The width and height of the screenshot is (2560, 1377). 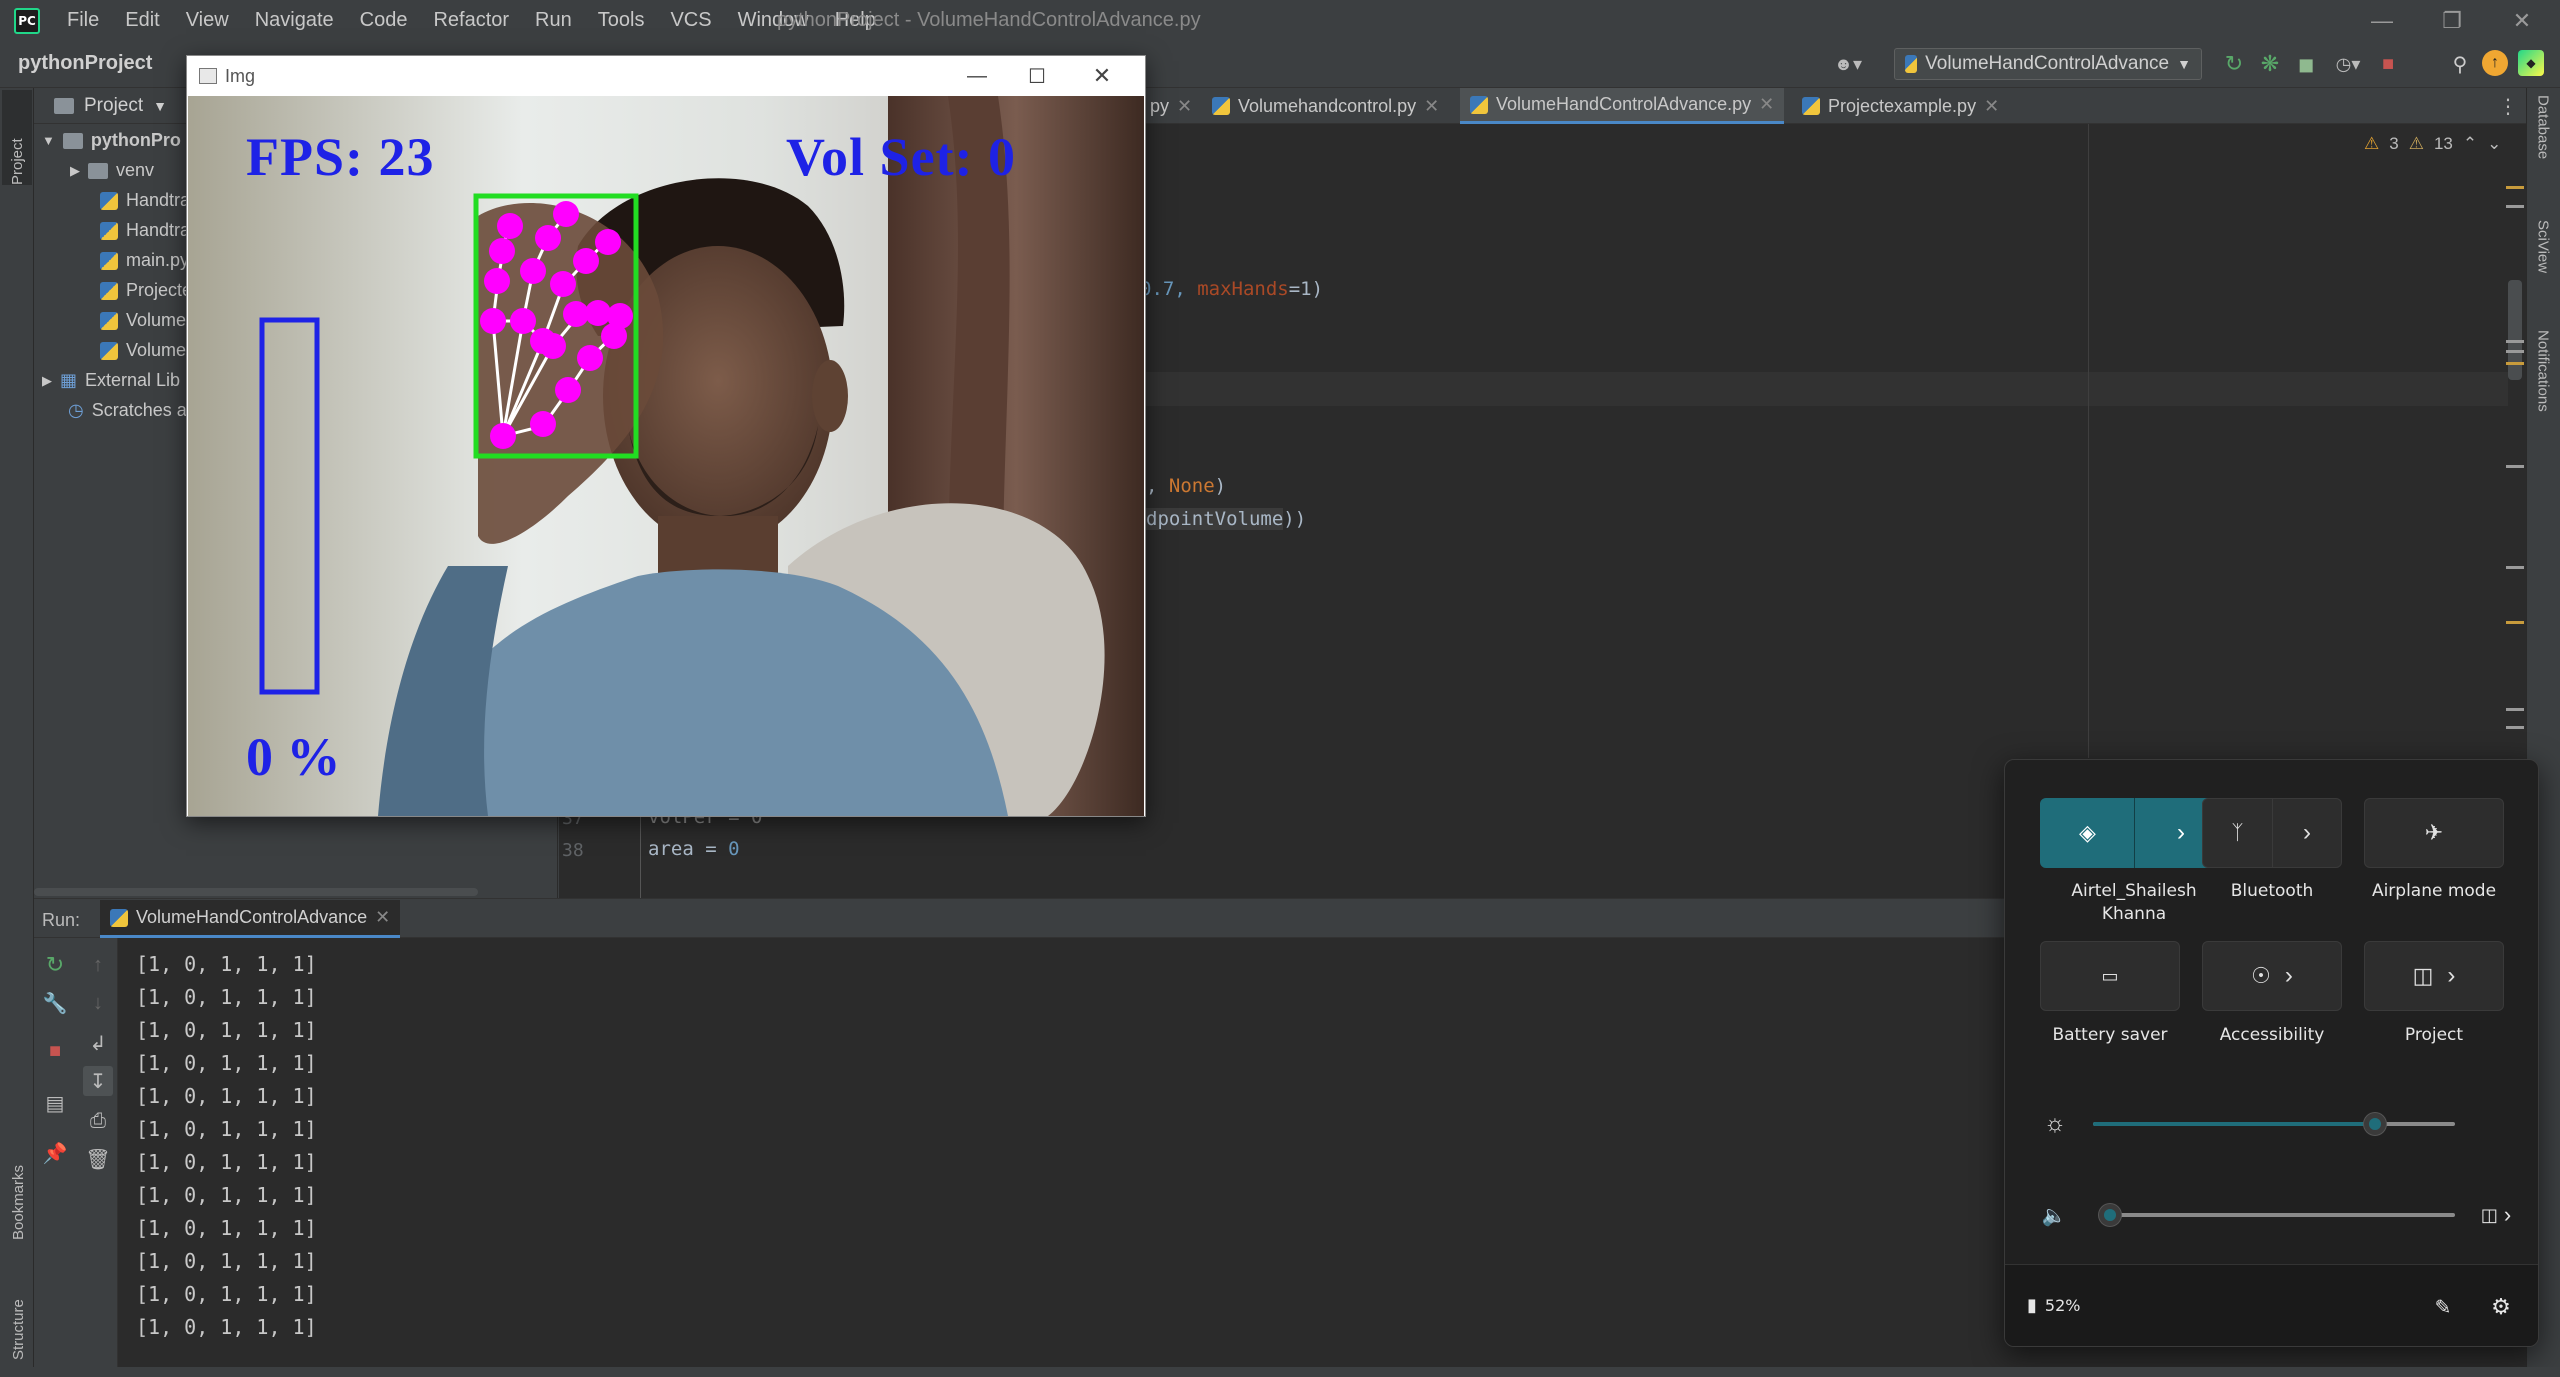 What do you see at coordinates (1231, 289) in the screenshot?
I see `code-line: 0.7, maxHands=1)` at bounding box center [1231, 289].